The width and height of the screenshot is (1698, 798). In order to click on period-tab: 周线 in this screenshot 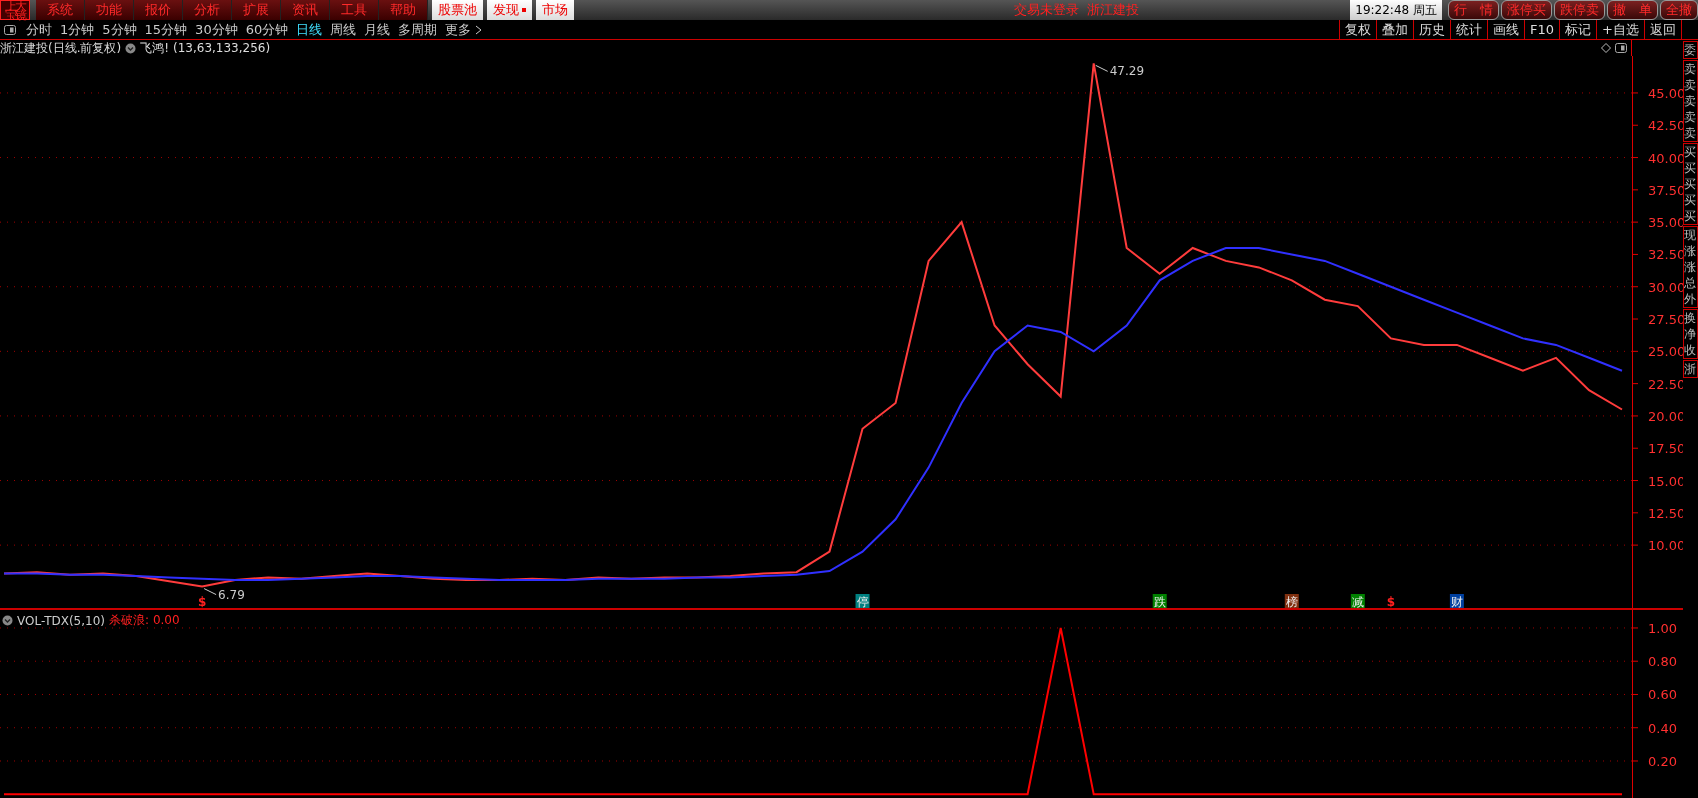, I will do `click(343, 29)`.